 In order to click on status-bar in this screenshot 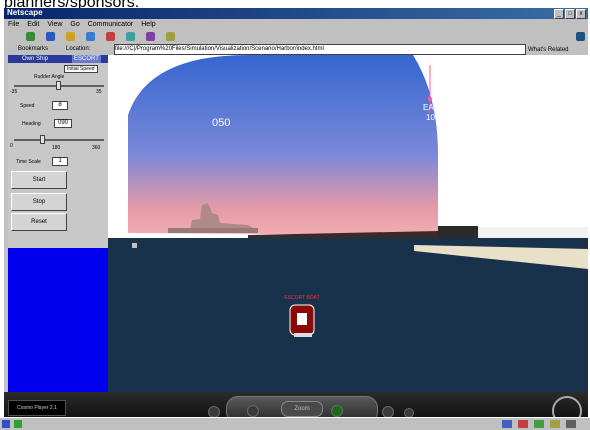, I will do `click(295, 423)`.